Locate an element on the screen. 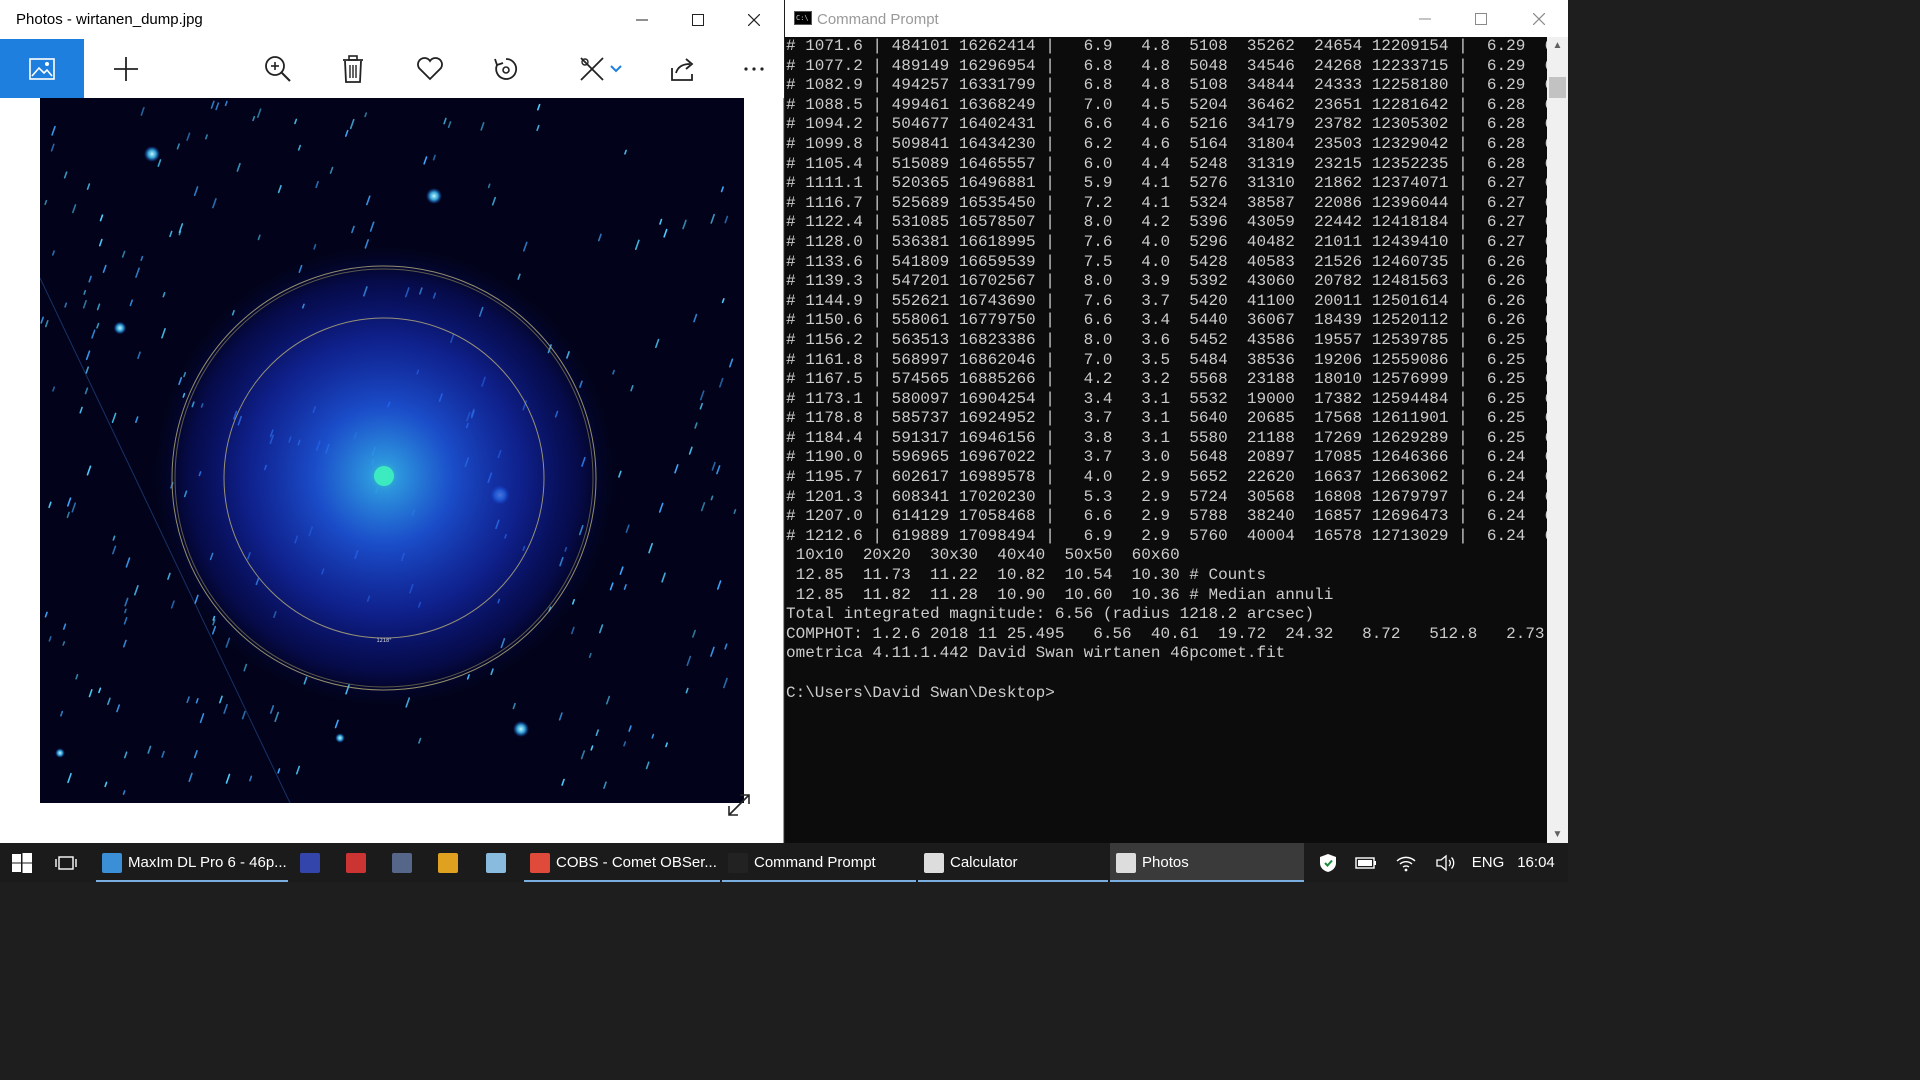 This screenshot has width=1920, height=1080. close-button is located at coordinates (754, 19).